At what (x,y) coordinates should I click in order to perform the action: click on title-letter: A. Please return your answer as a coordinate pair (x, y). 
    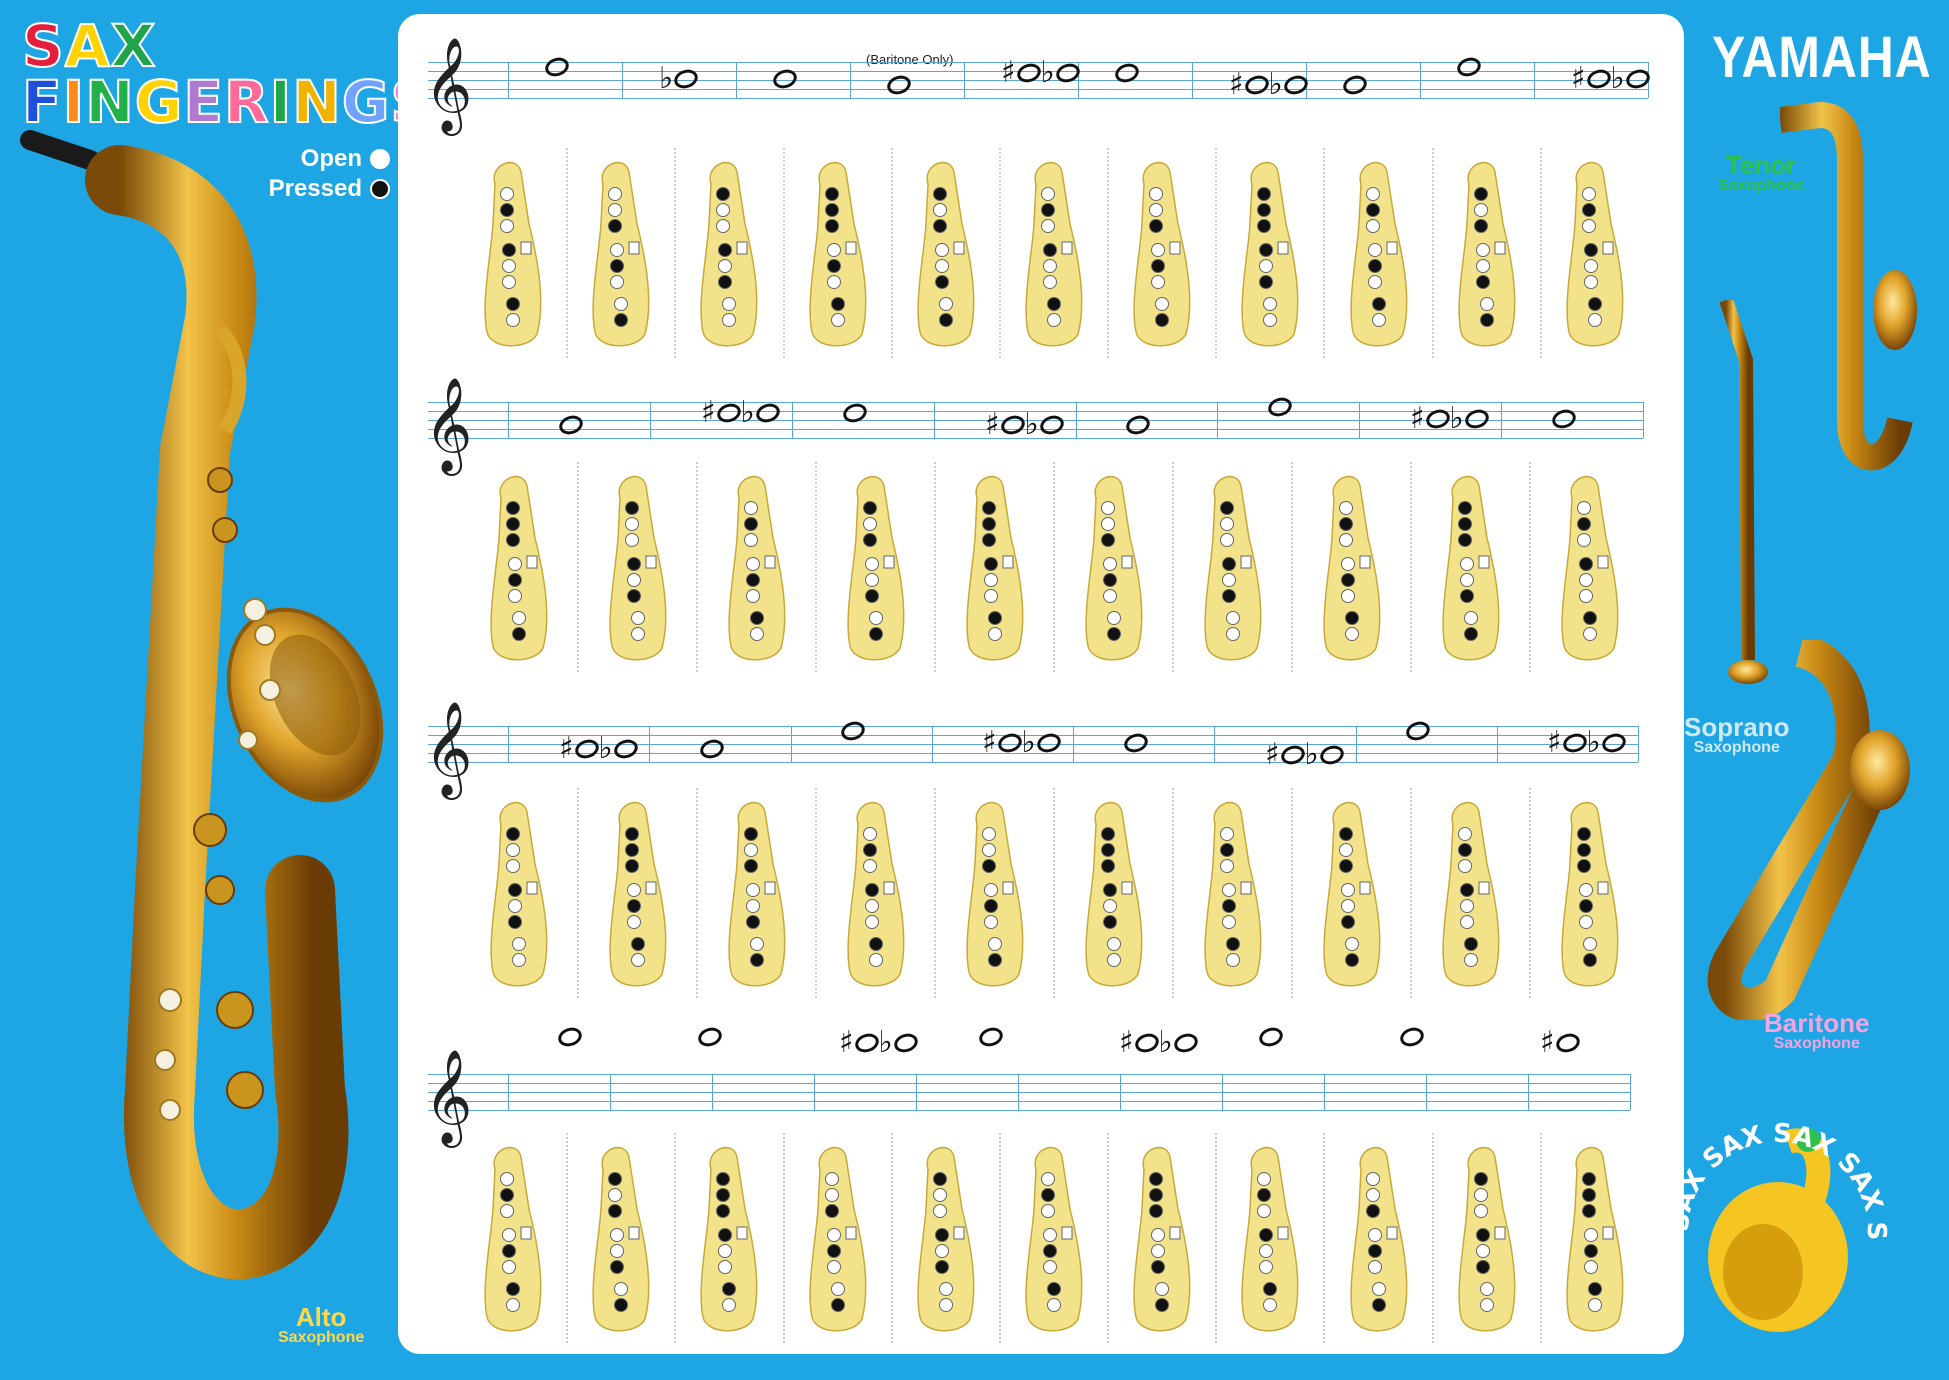
    Looking at the image, I should click on (87, 46).